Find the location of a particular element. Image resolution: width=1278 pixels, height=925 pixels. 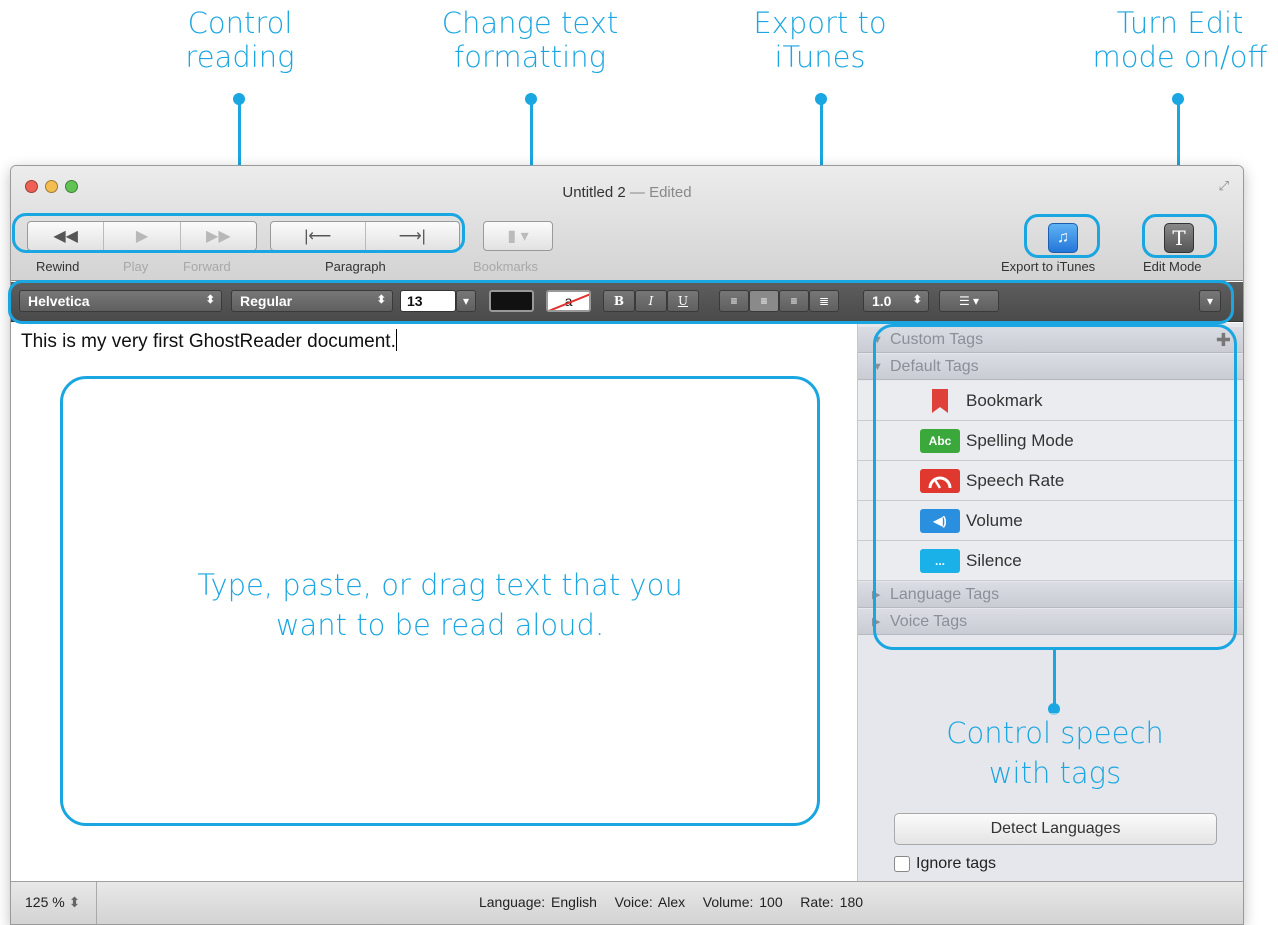

callout-line: iTunes is located at coordinates (820, 57).